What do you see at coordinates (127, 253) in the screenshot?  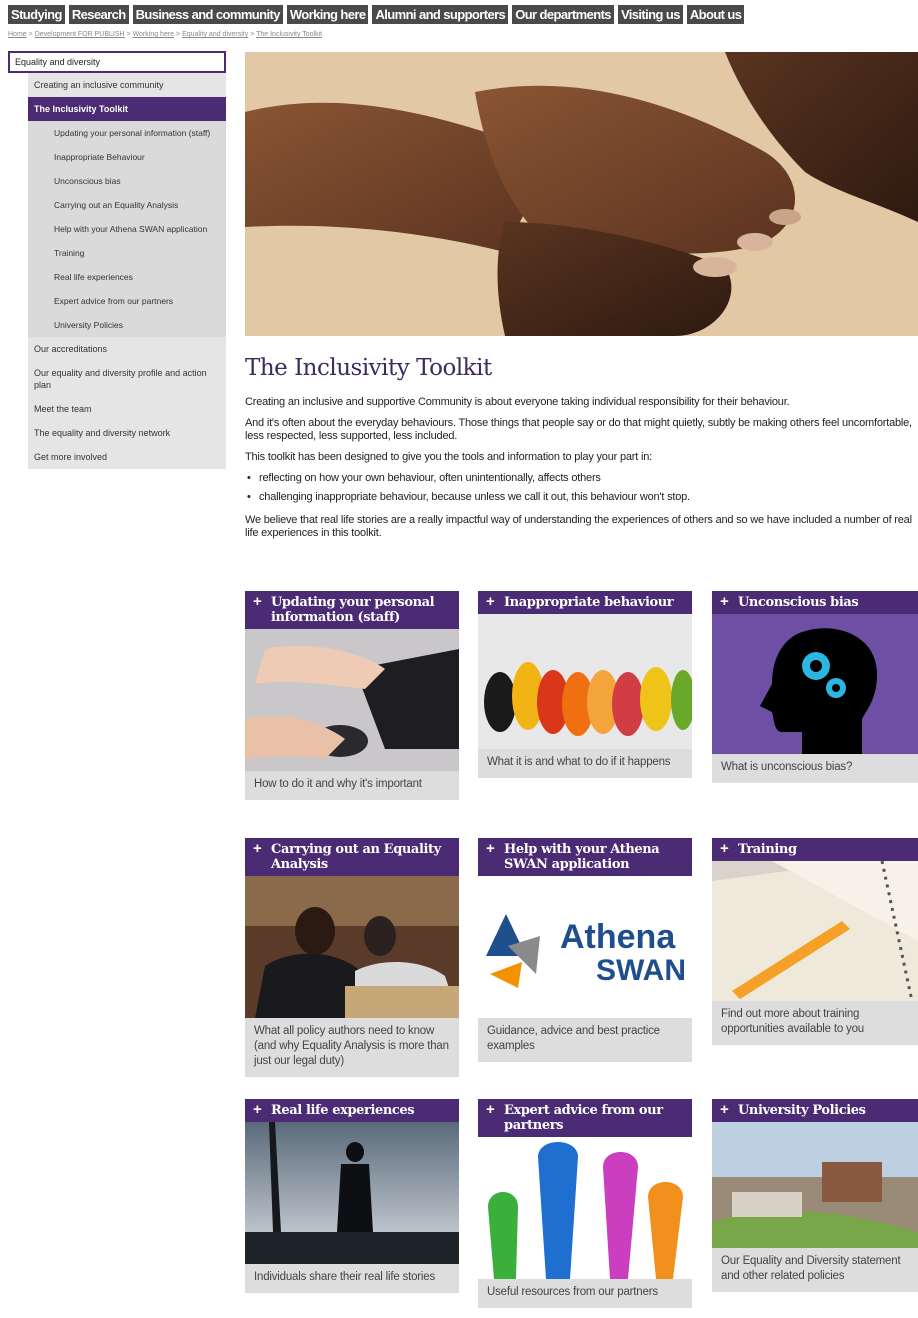 I see `sidebar-subitem: Training` at bounding box center [127, 253].